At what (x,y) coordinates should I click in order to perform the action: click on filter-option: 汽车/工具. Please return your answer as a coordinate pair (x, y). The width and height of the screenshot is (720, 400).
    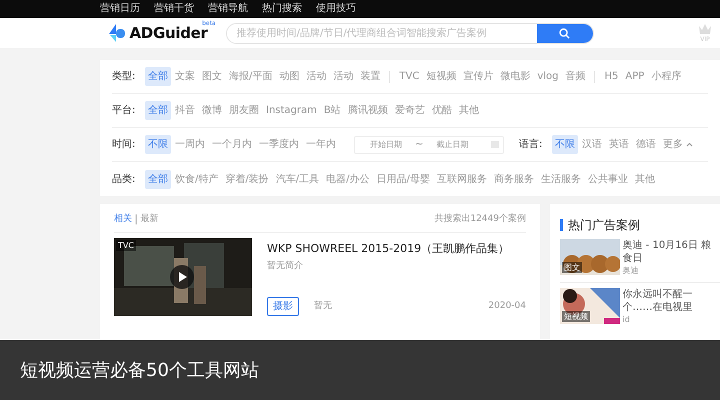
    Looking at the image, I should click on (297, 179).